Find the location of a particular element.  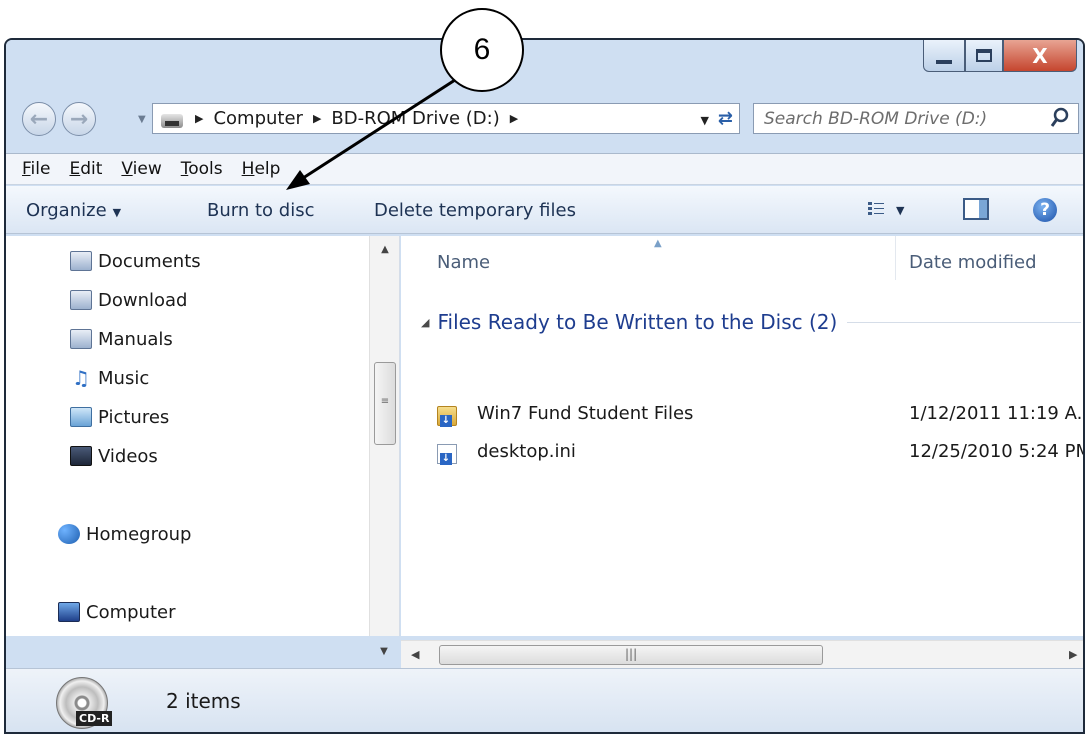

maximize-icon is located at coordinates (984, 55).